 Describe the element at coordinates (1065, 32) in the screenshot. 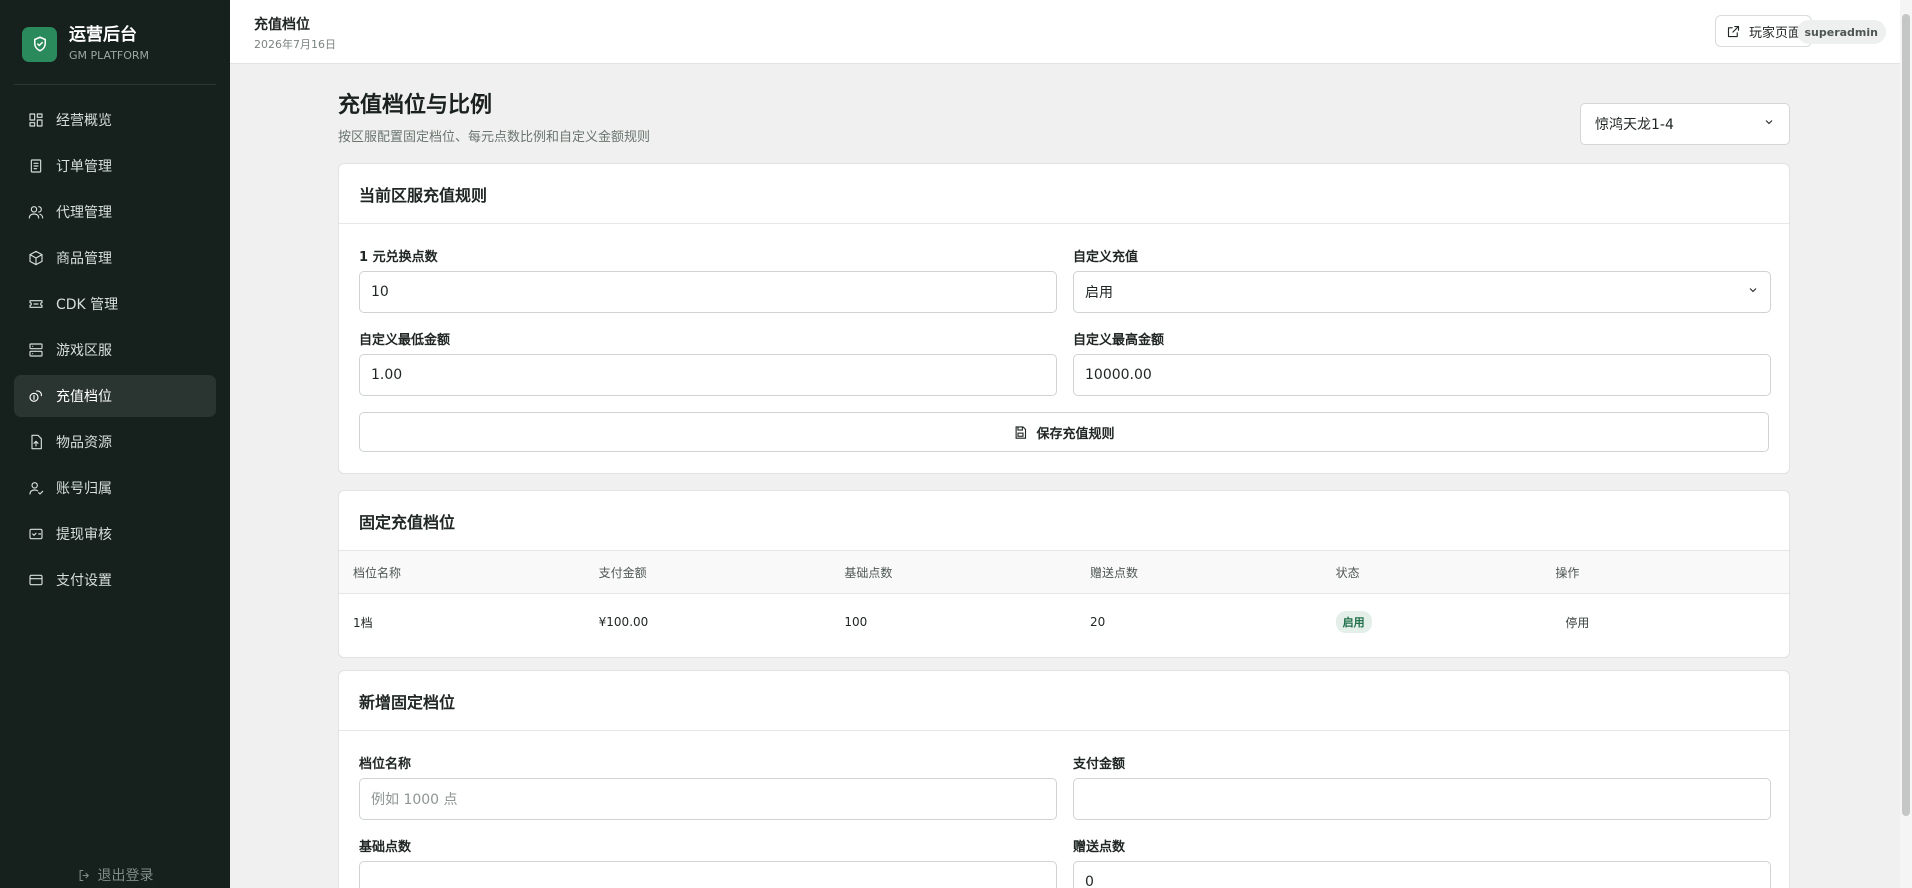

I see `topbar: 充值档位 2026年7月16日 玩家页面 superadmin` at that location.